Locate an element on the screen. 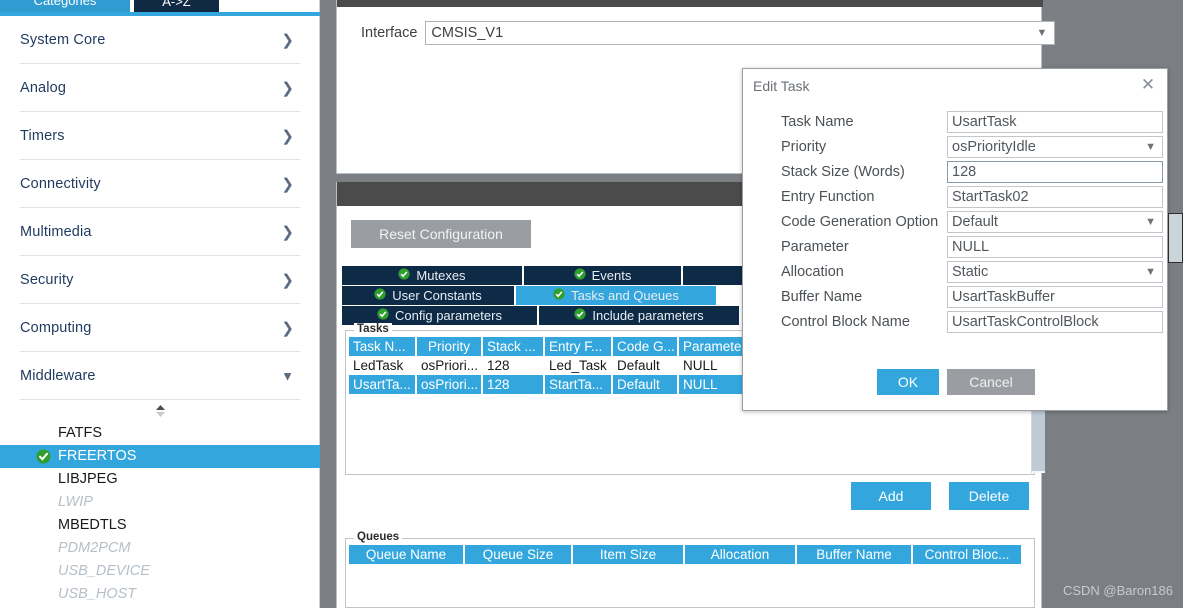  sidebar-item-connectivity: Connectivity ❯ is located at coordinates (160, 184).